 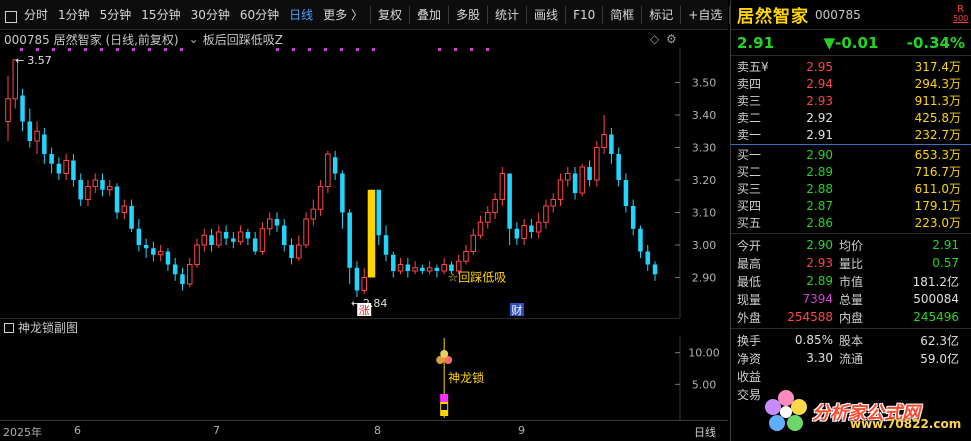 I want to click on stock-name: 居然智家, so click(x=773, y=17).